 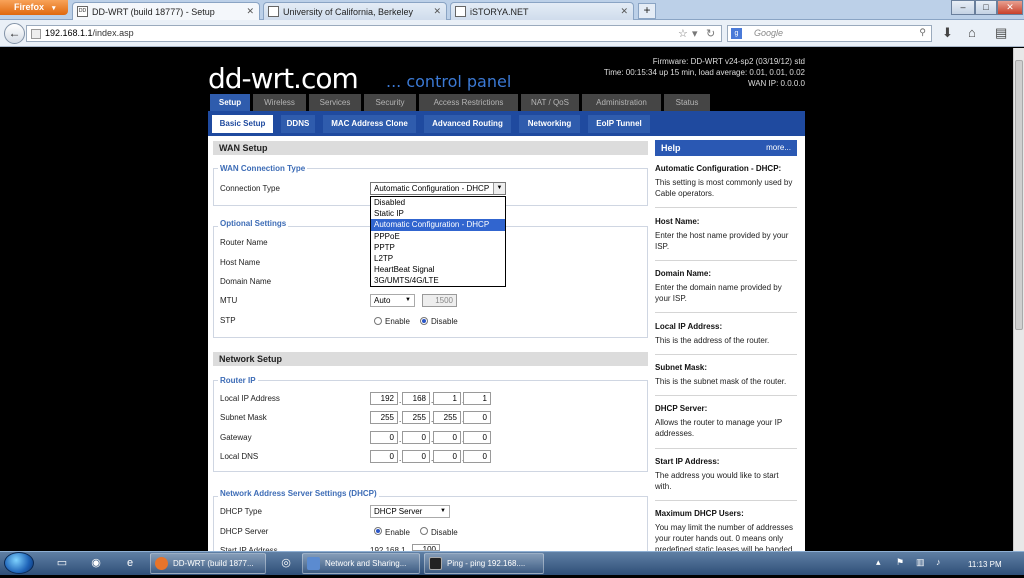 What do you see at coordinates (1001, 33) in the screenshot?
I see `menu-icon: ▤` at bounding box center [1001, 33].